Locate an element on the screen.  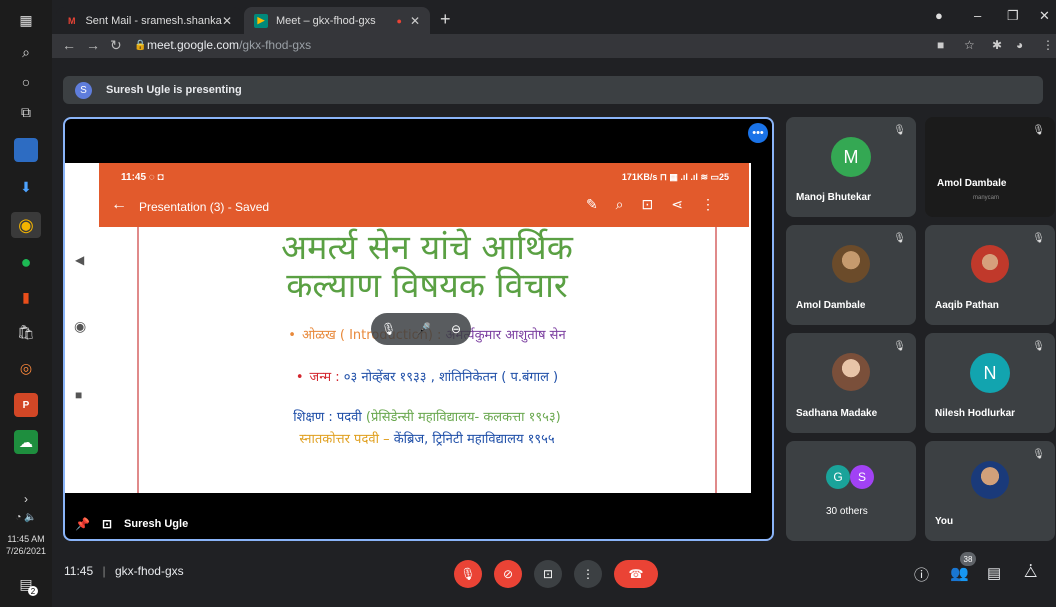
participant-tile: 🎙 Sadhana Madake is located at coordinates (851, 383).